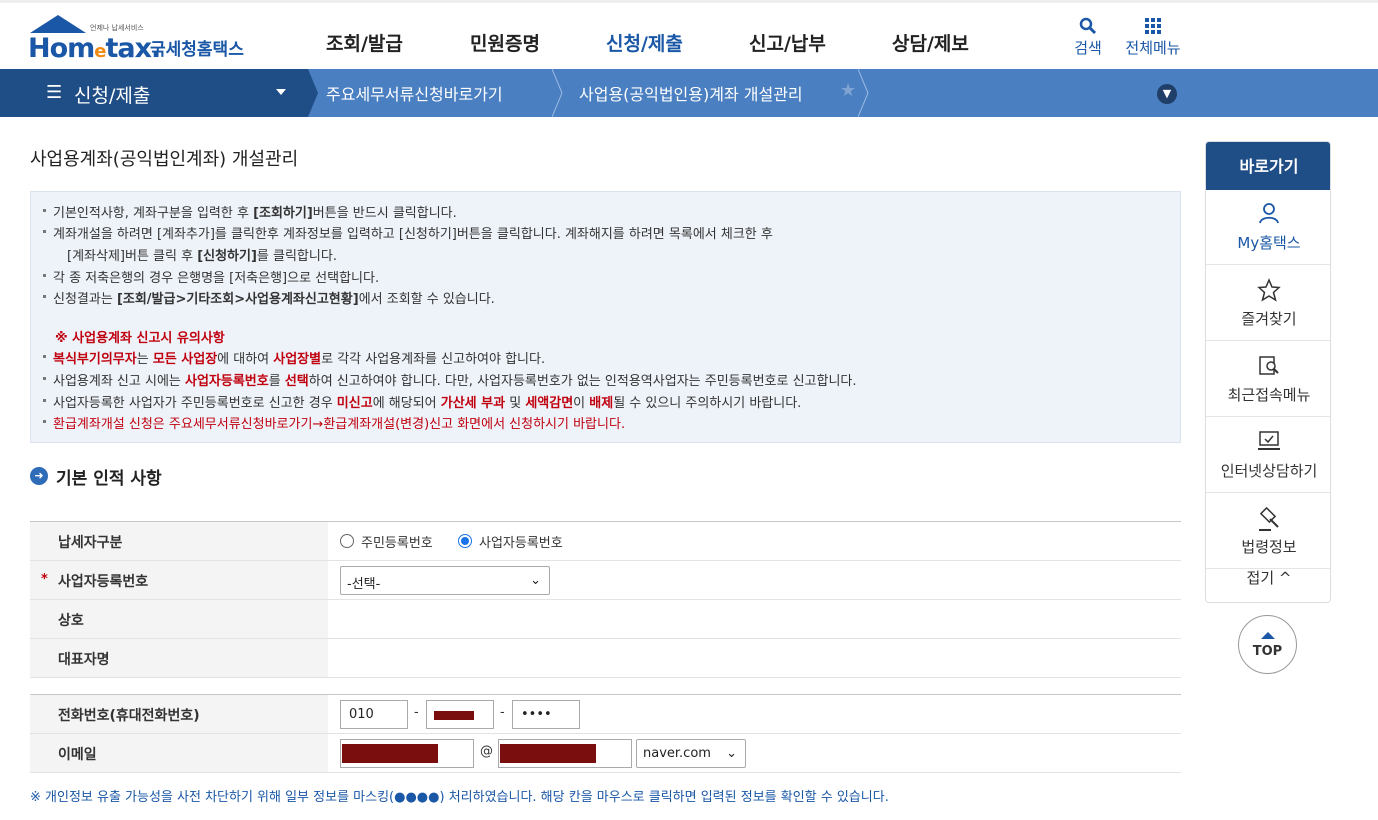  What do you see at coordinates (179, 714) in the screenshot?
I see `field-label: 전화번호(휴대전화번호)` at bounding box center [179, 714].